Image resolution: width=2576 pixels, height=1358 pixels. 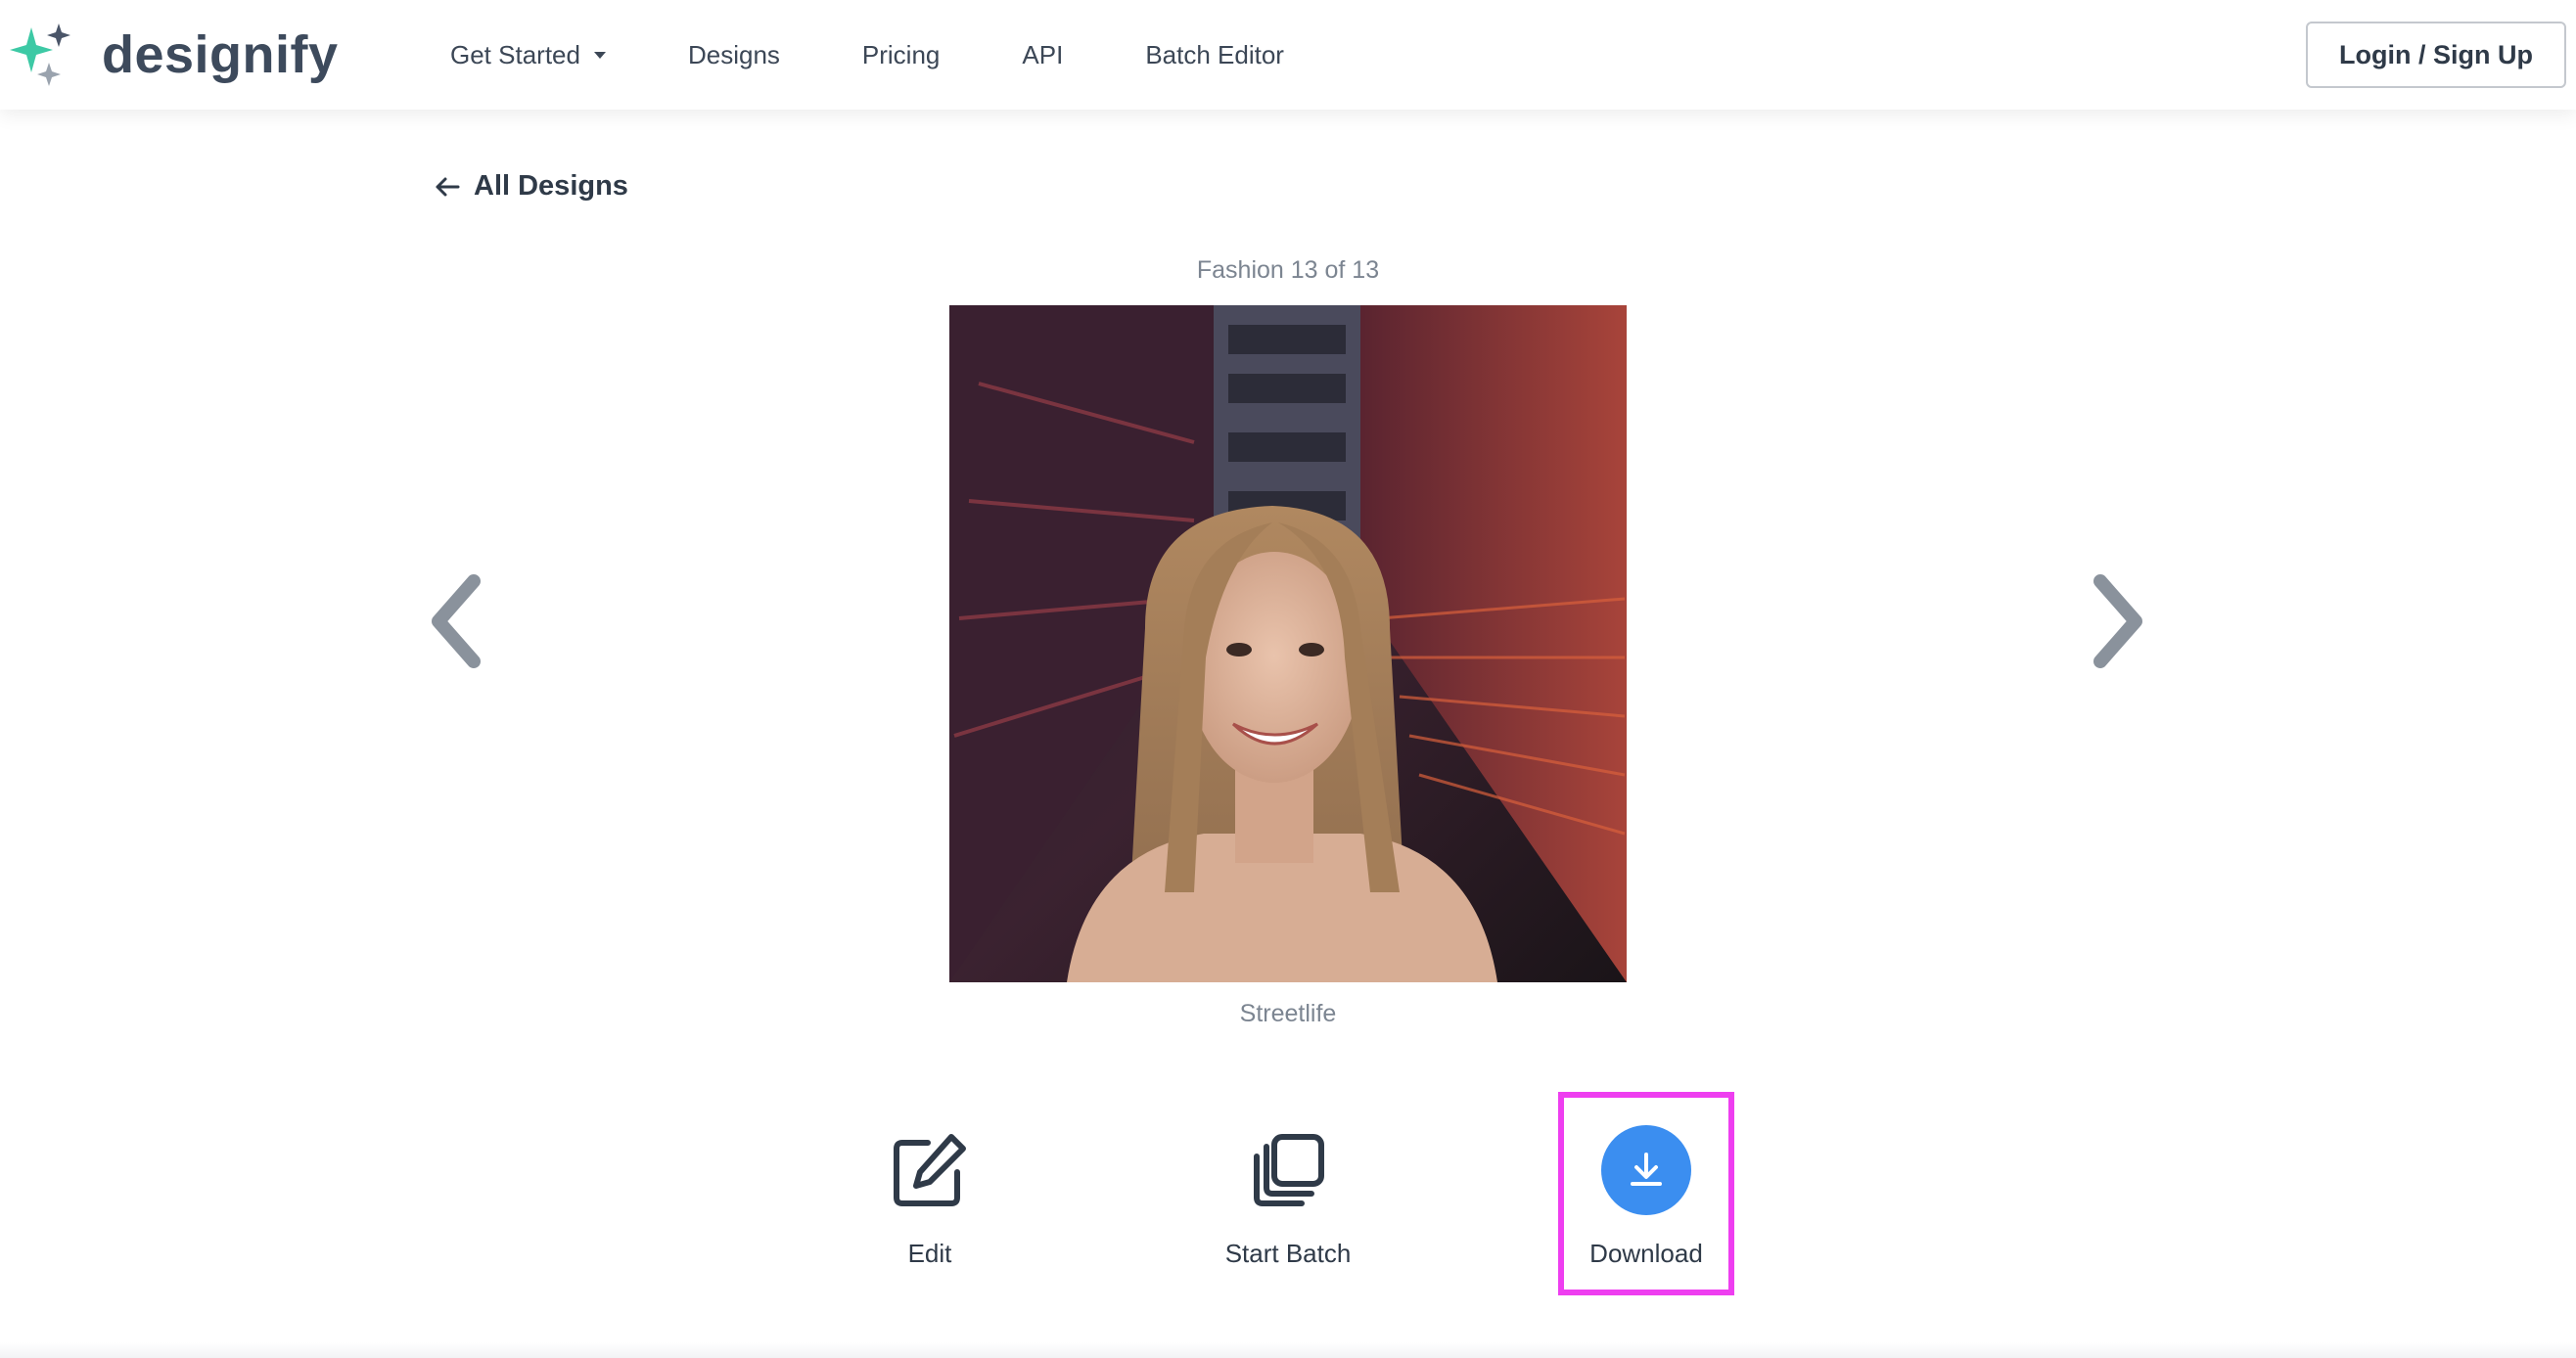 I want to click on start-batch-button: Start Batch, so click(x=1288, y=1196).